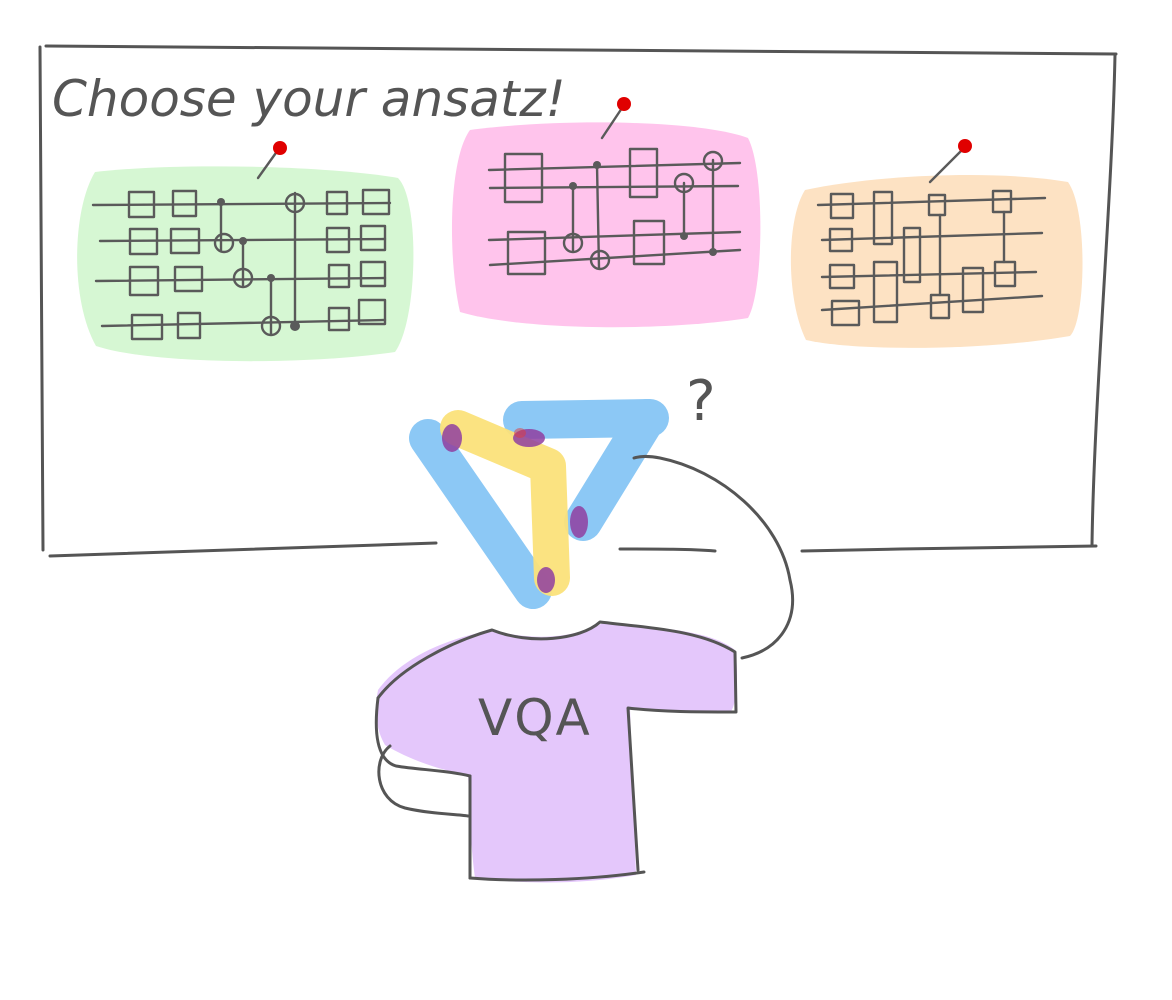 Image resolution: width=1172 pixels, height=1000 pixels. I want to click on circuit-card-green, so click(245, 251).